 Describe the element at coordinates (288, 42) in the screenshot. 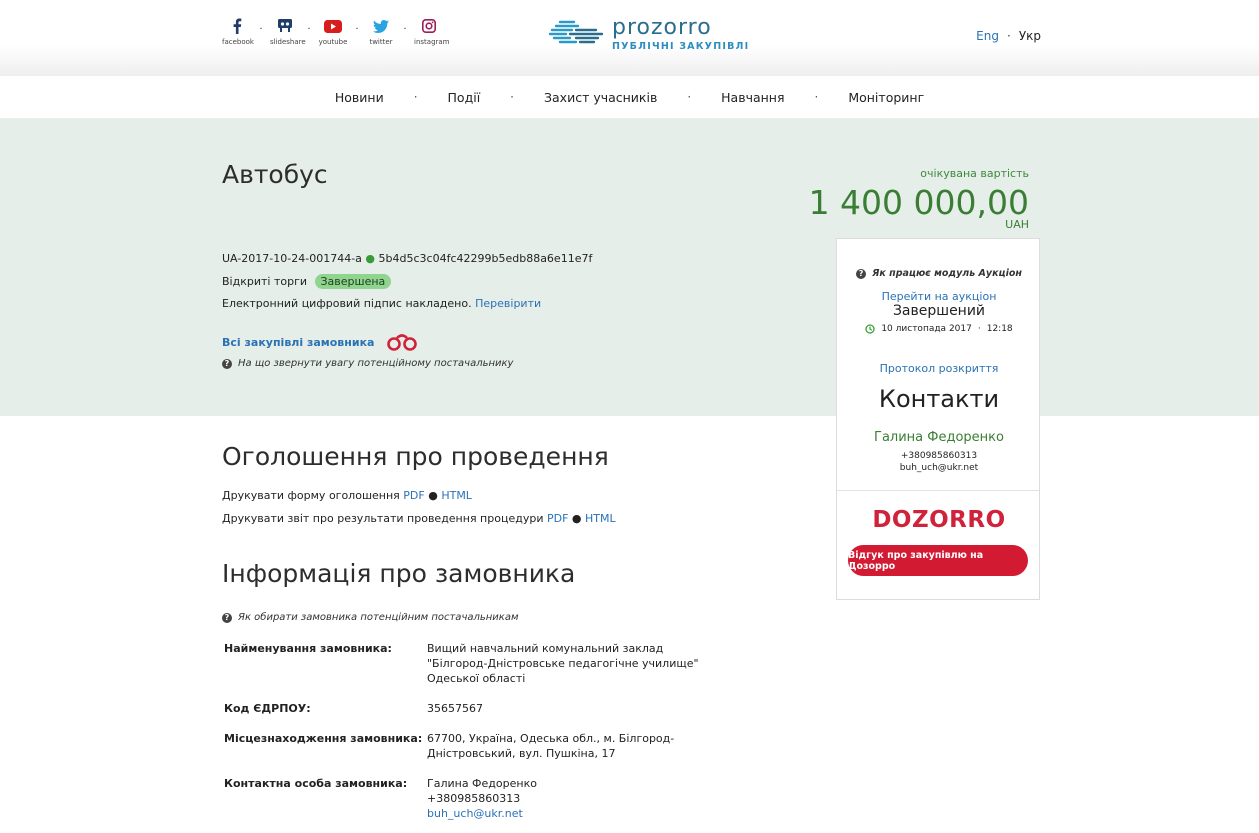

I see `social-label: slideshare` at that location.